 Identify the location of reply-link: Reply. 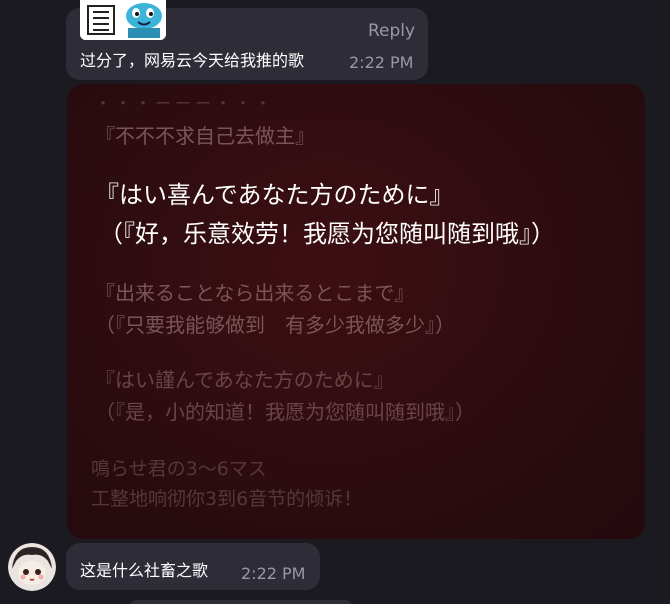
(391, 31).